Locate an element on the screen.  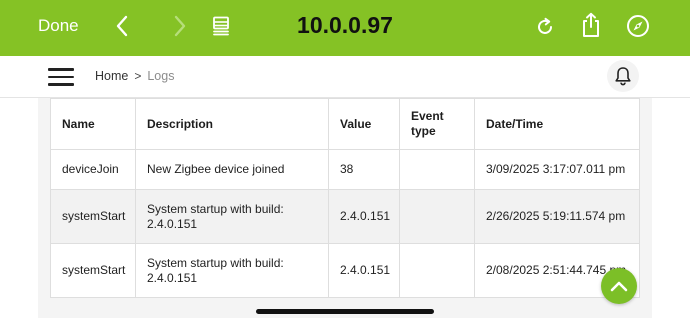
reader-icon is located at coordinates (221, 26).